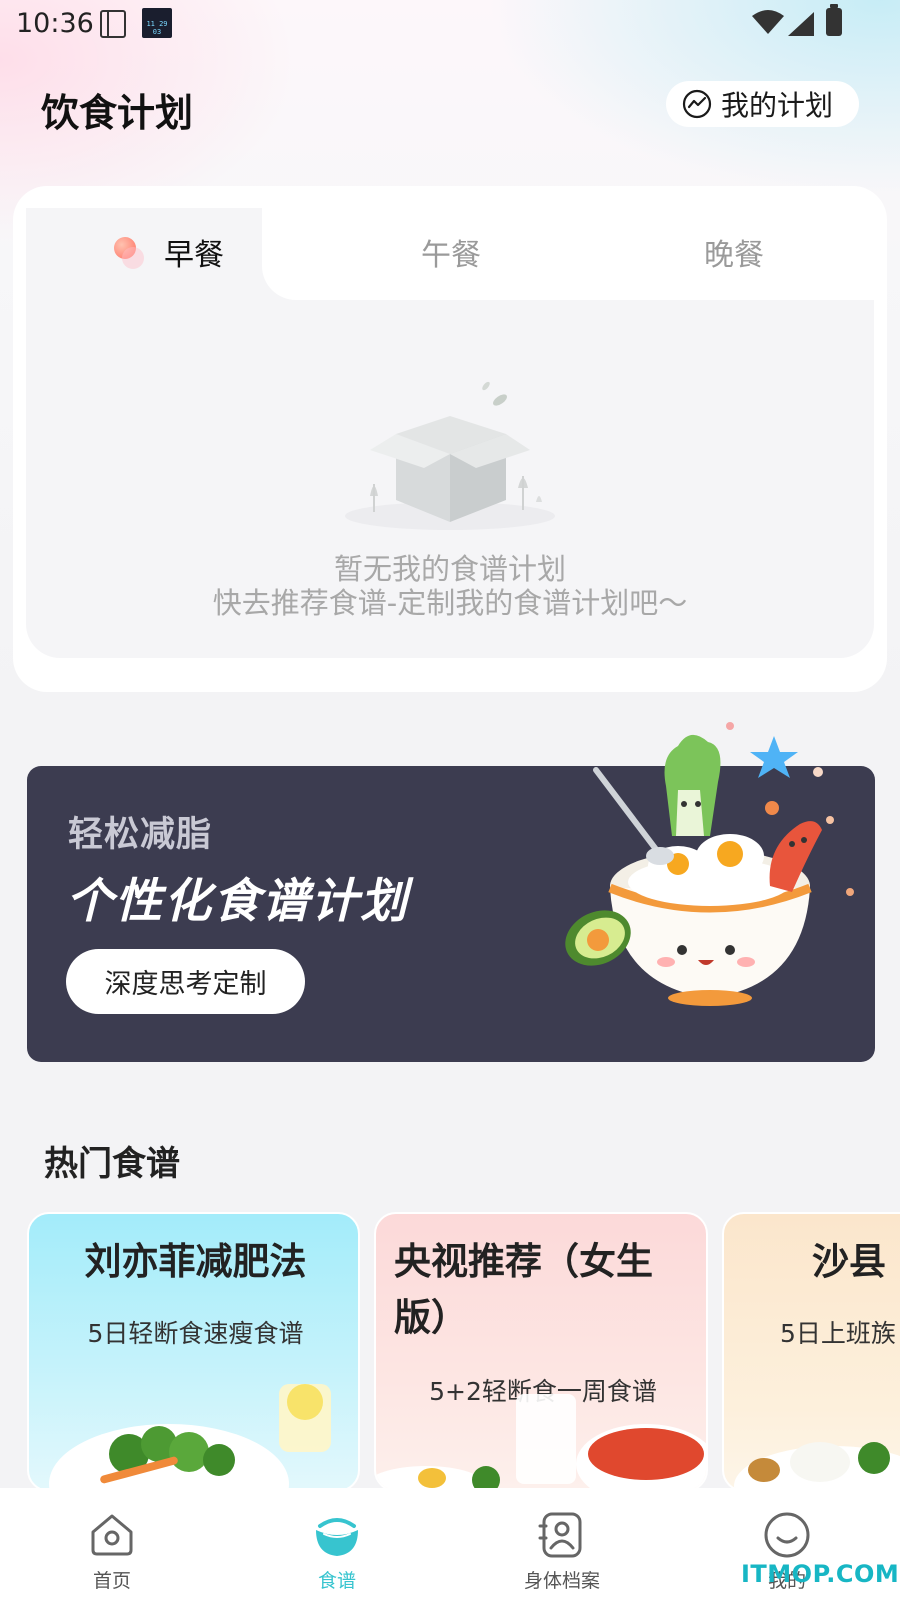 The image size is (900, 1600). Describe the element at coordinates (838, 1333) in the screenshot. I see `recipe-card-subtitle: 5日上班族` at that location.